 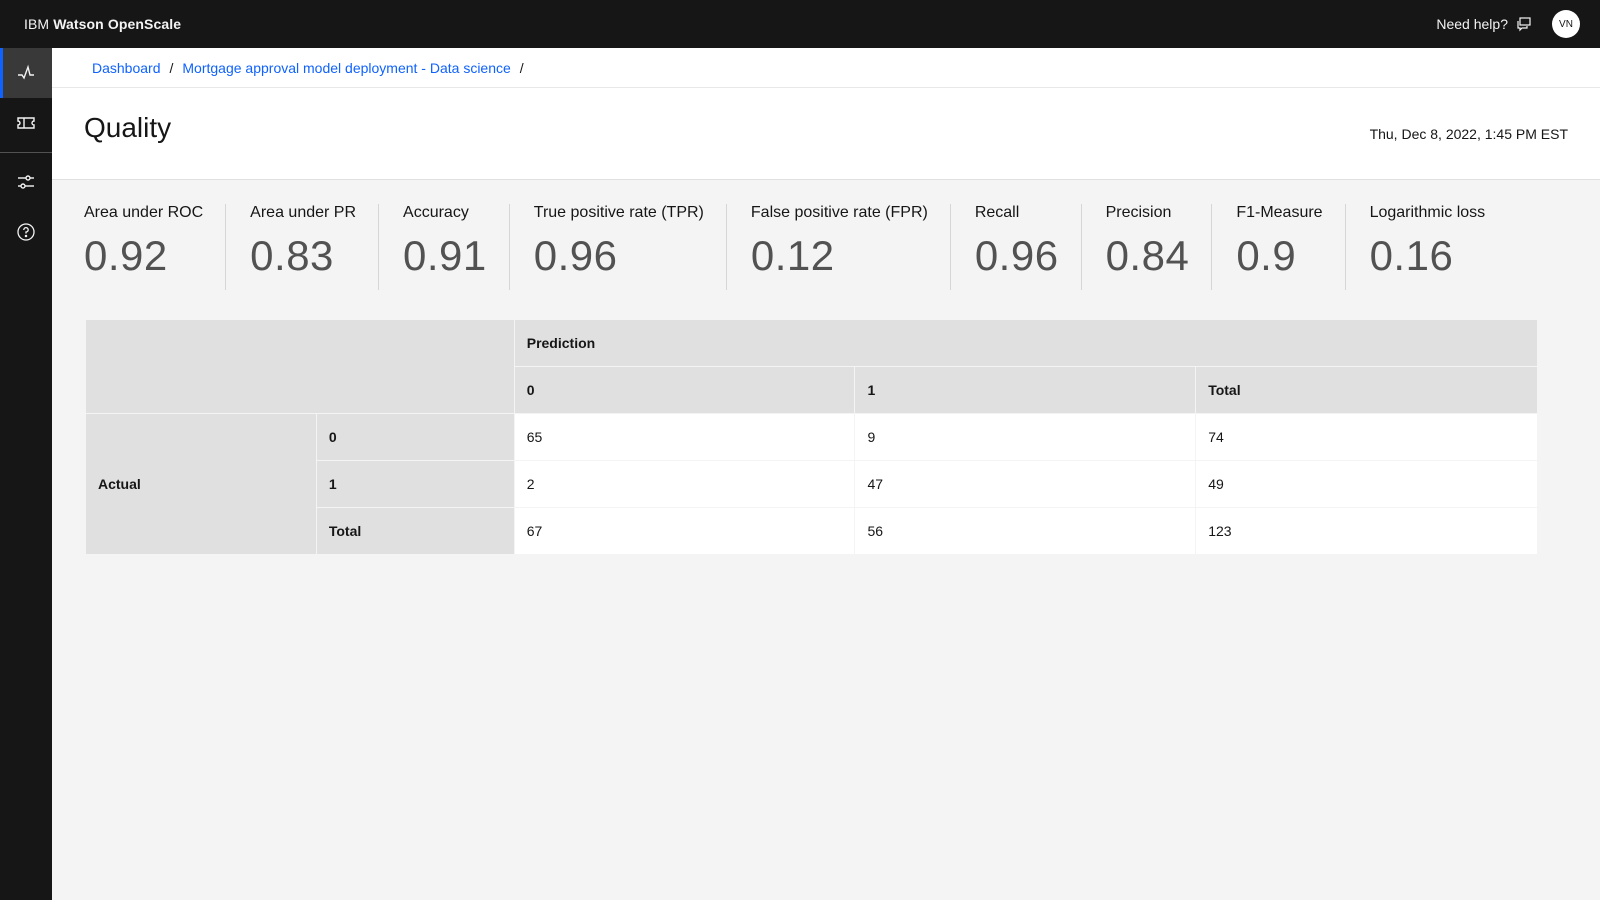 What do you see at coordinates (1266, 255) in the screenshot?
I see `metric-value: 0.9` at bounding box center [1266, 255].